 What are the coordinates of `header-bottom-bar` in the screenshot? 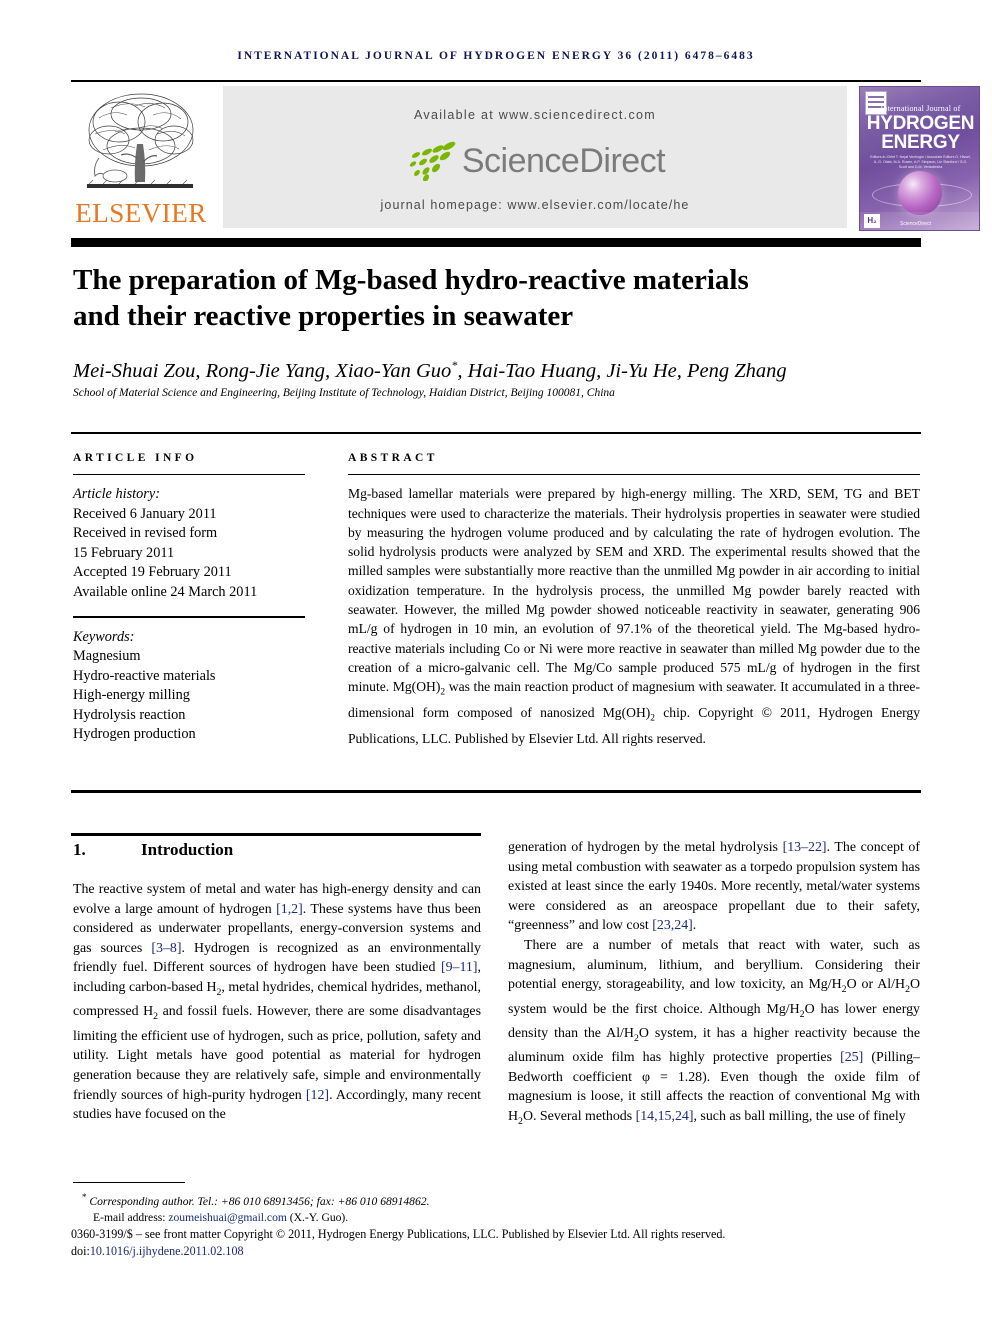 It's located at (496, 242).